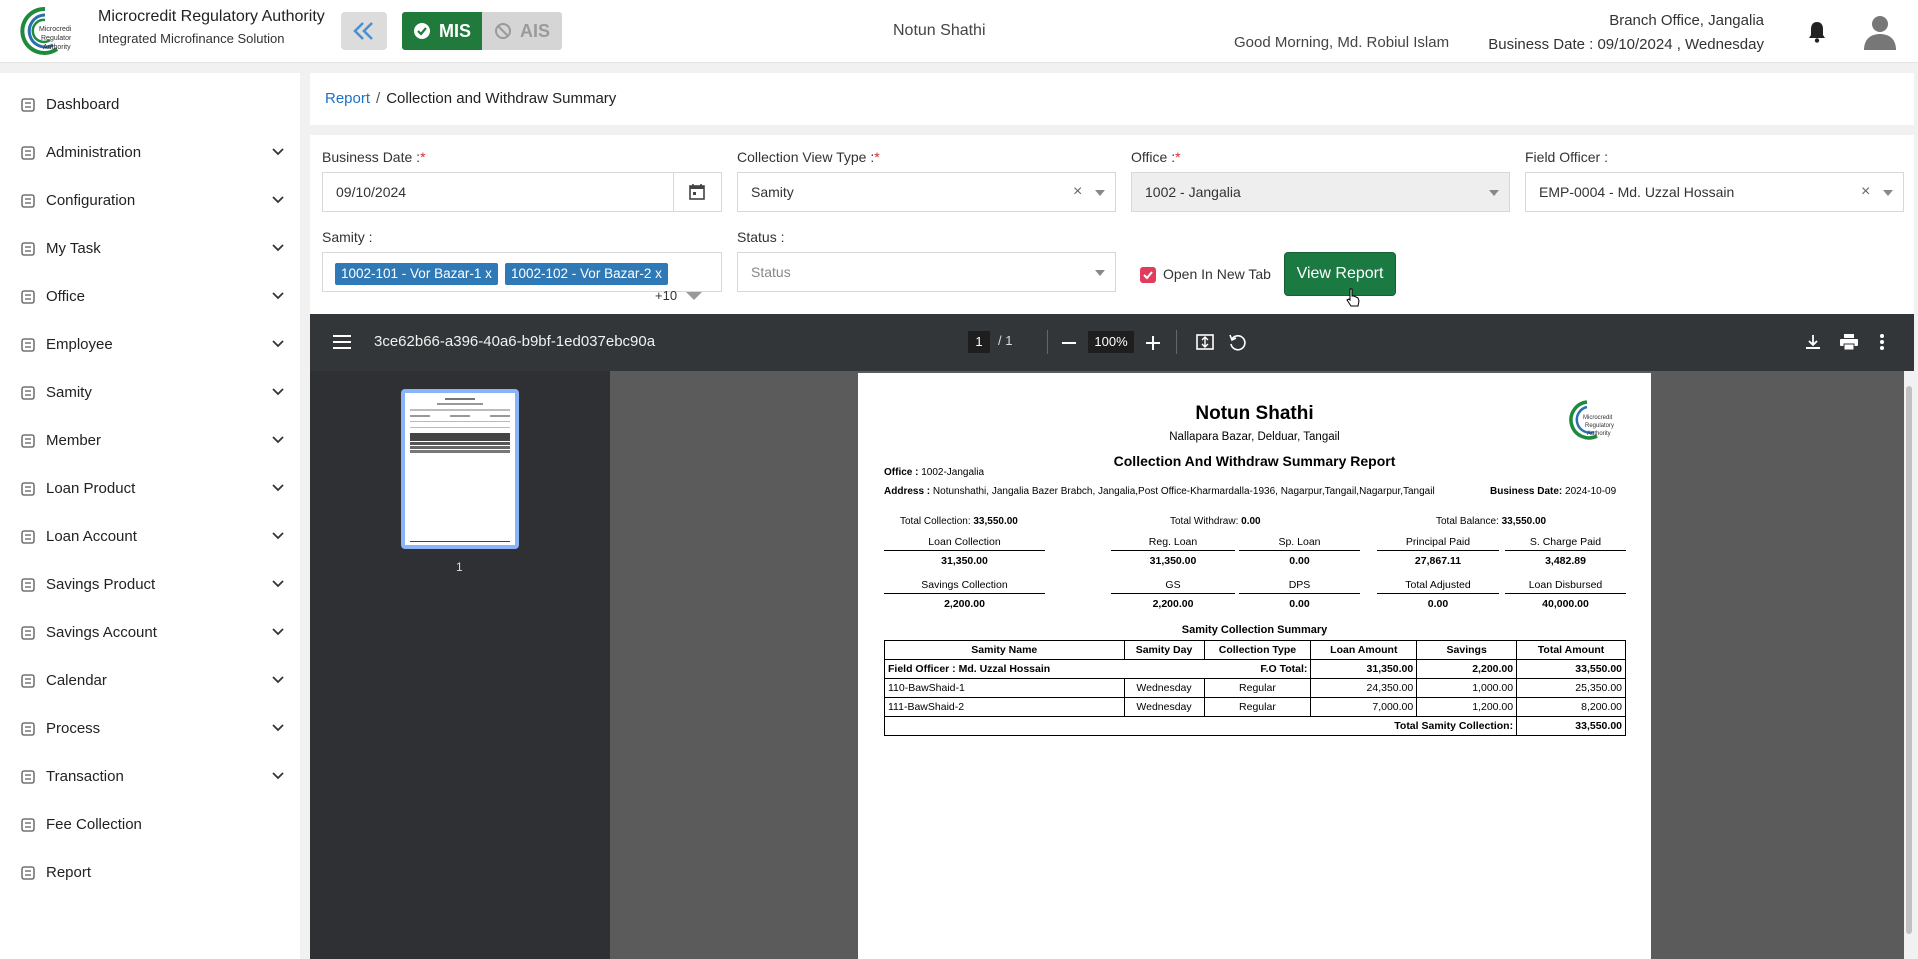  What do you see at coordinates (150, 825) in the screenshot?
I see `sidebar-item-fee-collection: Fee Collection` at bounding box center [150, 825].